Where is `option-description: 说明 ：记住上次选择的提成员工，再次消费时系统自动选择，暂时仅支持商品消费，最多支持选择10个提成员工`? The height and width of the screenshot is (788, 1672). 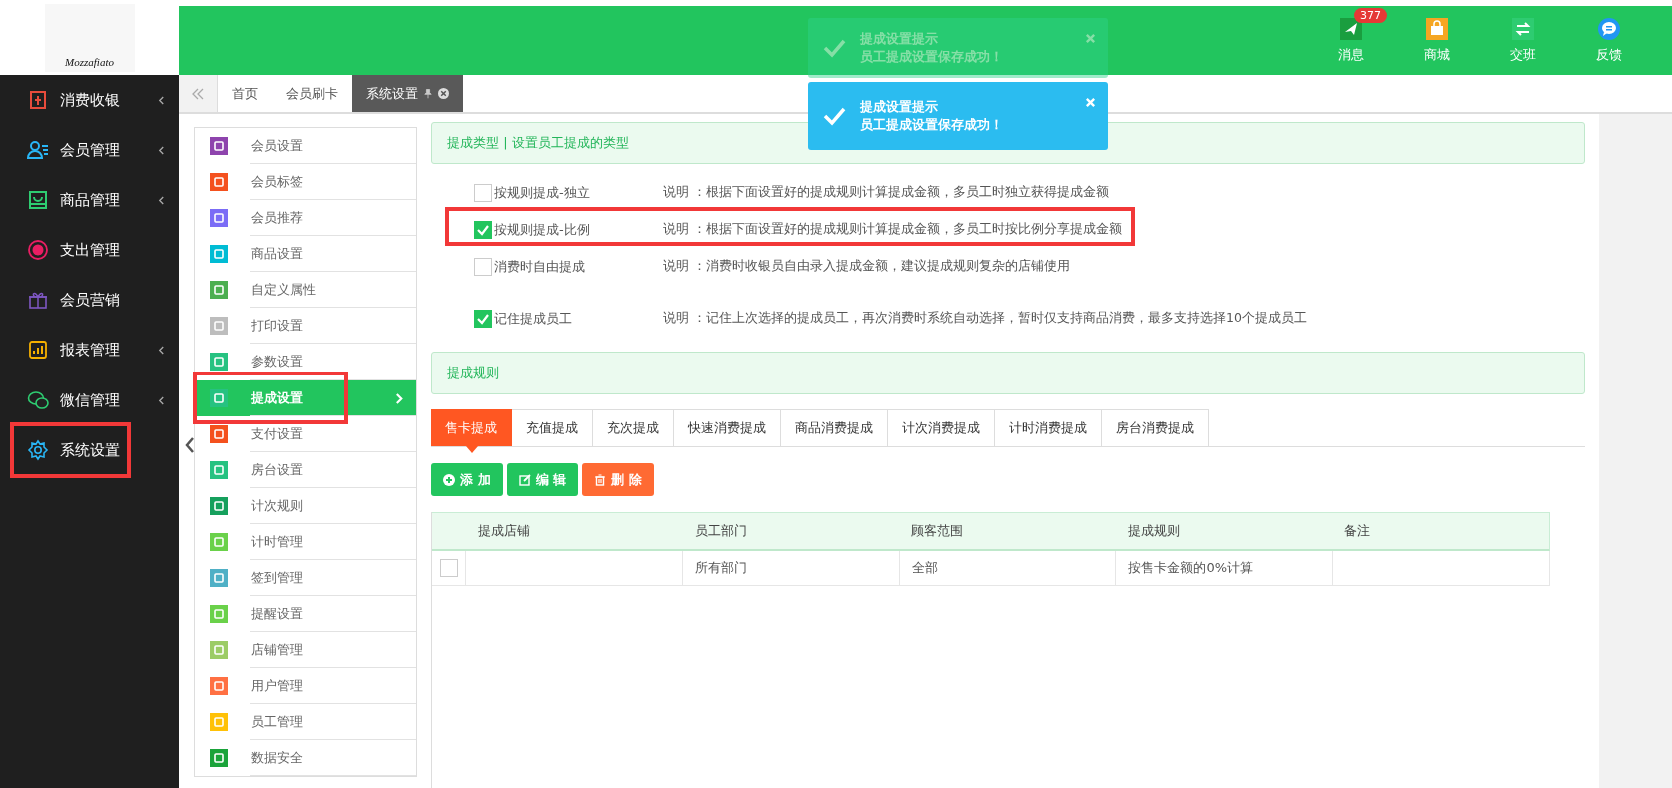
option-description: 说明 ：记住上次选择的提成员工，再次消费时系统自动选择，暂时仅支持商品消费，最多支持选择10个提成员工 is located at coordinates (985, 318).